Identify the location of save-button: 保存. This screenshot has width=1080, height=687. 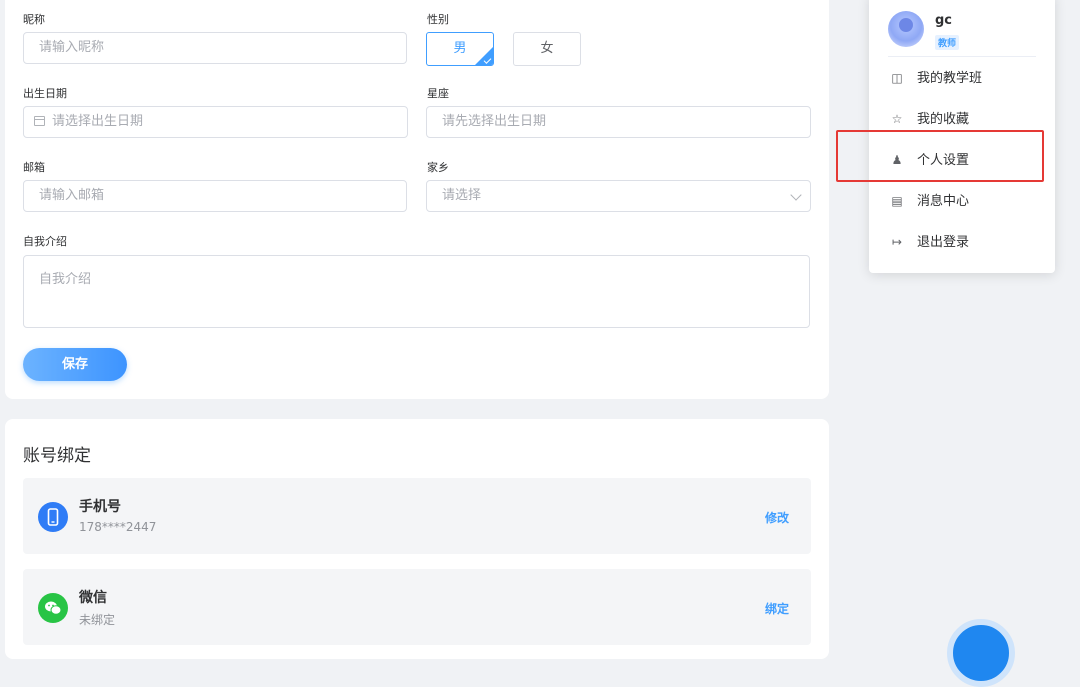
(75, 364).